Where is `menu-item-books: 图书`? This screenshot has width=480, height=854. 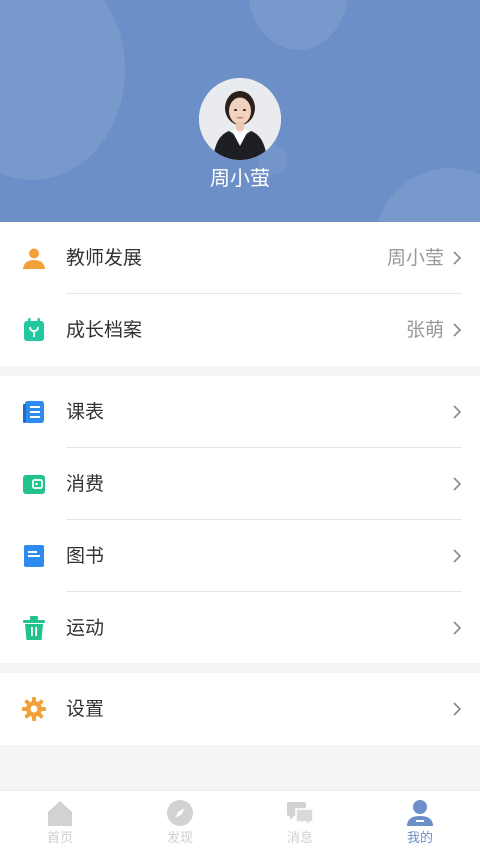 menu-item-books: 图书 is located at coordinates (240, 556).